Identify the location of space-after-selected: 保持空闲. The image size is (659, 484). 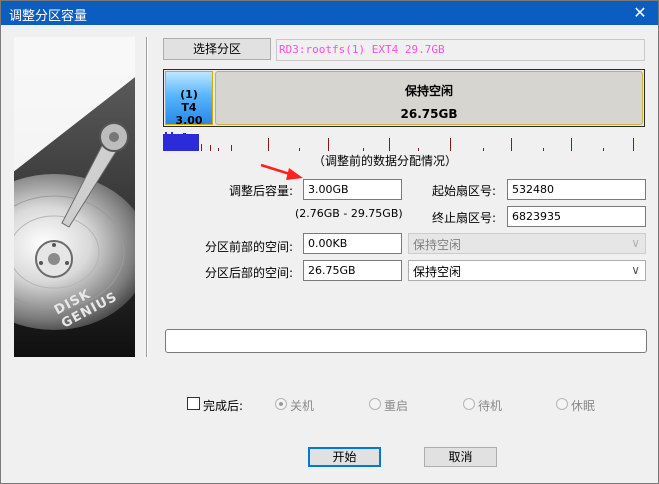
(437, 272).